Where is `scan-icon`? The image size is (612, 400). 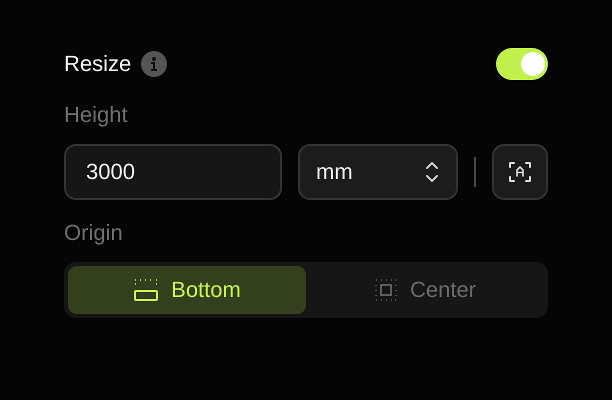 scan-icon is located at coordinates (520, 172).